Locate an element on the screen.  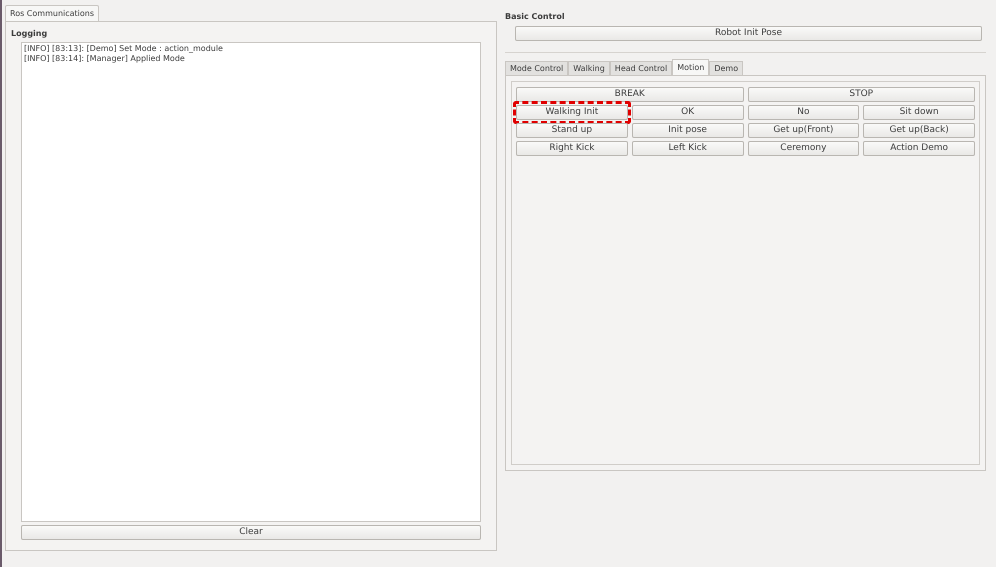
motion-button: Left Kick is located at coordinates (688, 148).